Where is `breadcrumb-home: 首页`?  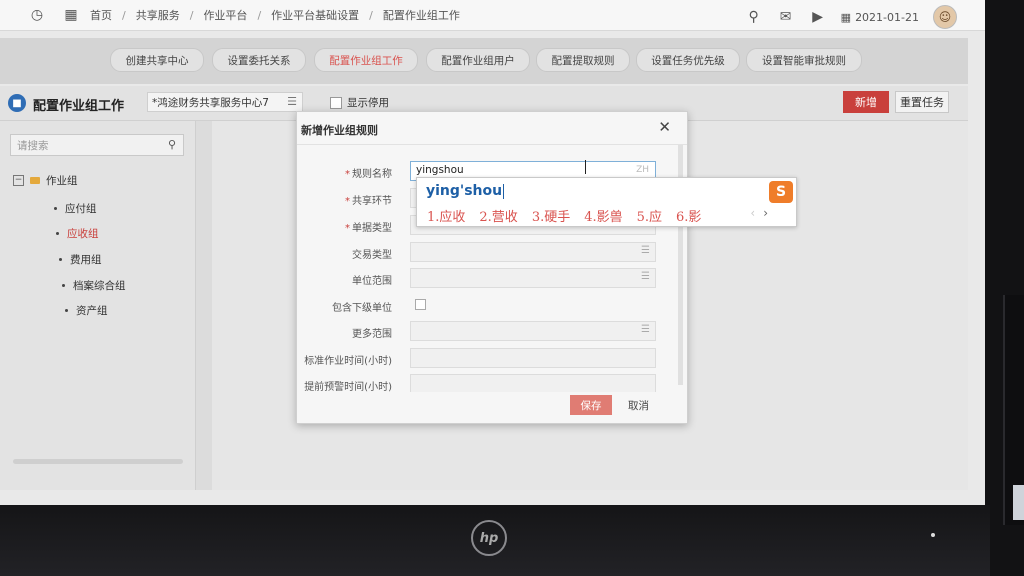 breadcrumb-home: 首页 is located at coordinates (101, 15).